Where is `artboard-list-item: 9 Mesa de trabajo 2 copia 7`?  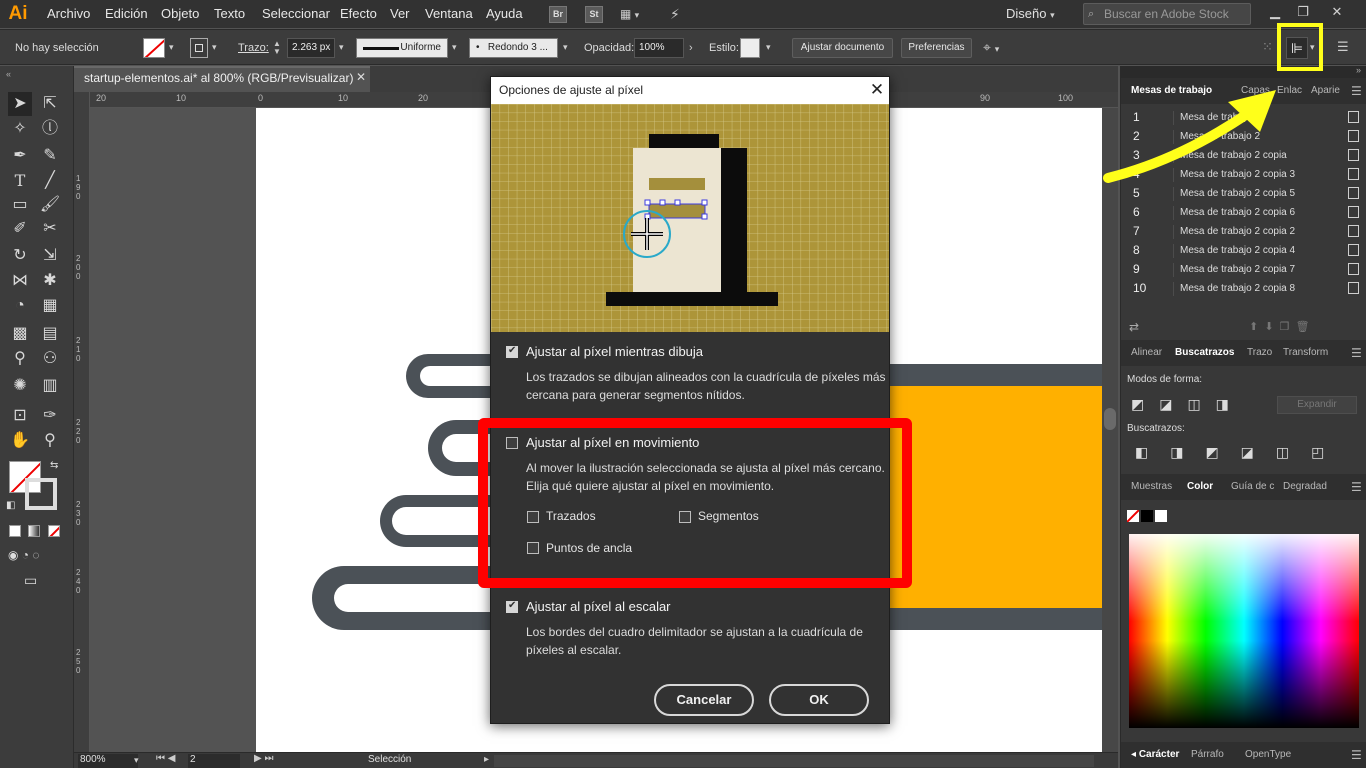 artboard-list-item: 9 Mesa de trabajo 2 copia 7 is located at coordinates (1245, 269).